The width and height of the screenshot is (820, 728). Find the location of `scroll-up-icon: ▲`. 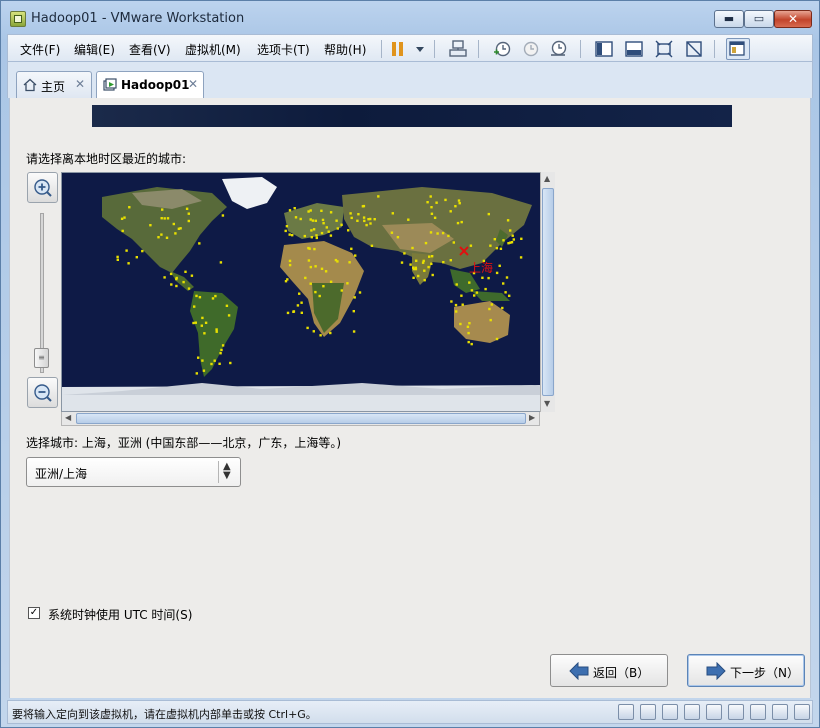

scroll-up-icon: ▲ is located at coordinates (547, 178).